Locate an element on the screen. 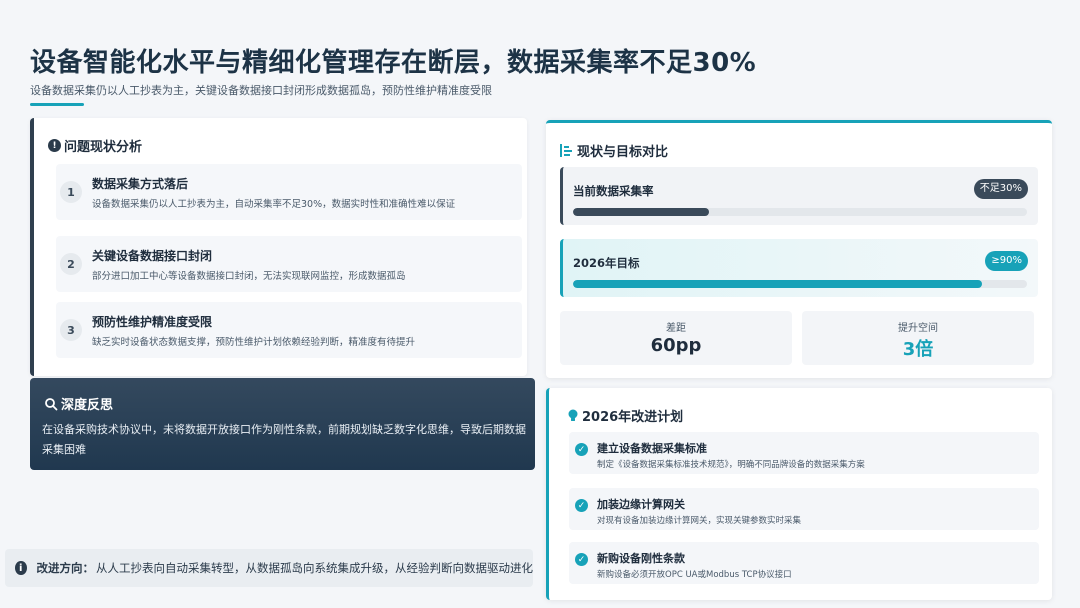 This screenshot has width=1080, height=608. direction-text: 从人工抄表向自动采集转型，从数据孤岛向系统集成升级，从经验判断向数据驱动进化 is located at coordinates (314, 568).